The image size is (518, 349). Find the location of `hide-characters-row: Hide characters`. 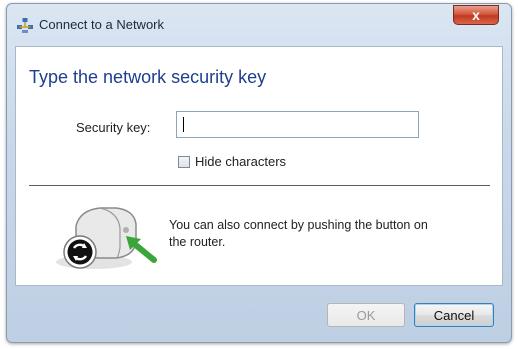

hide-characters-row: Hide characters is located at coordinates (232, 161).